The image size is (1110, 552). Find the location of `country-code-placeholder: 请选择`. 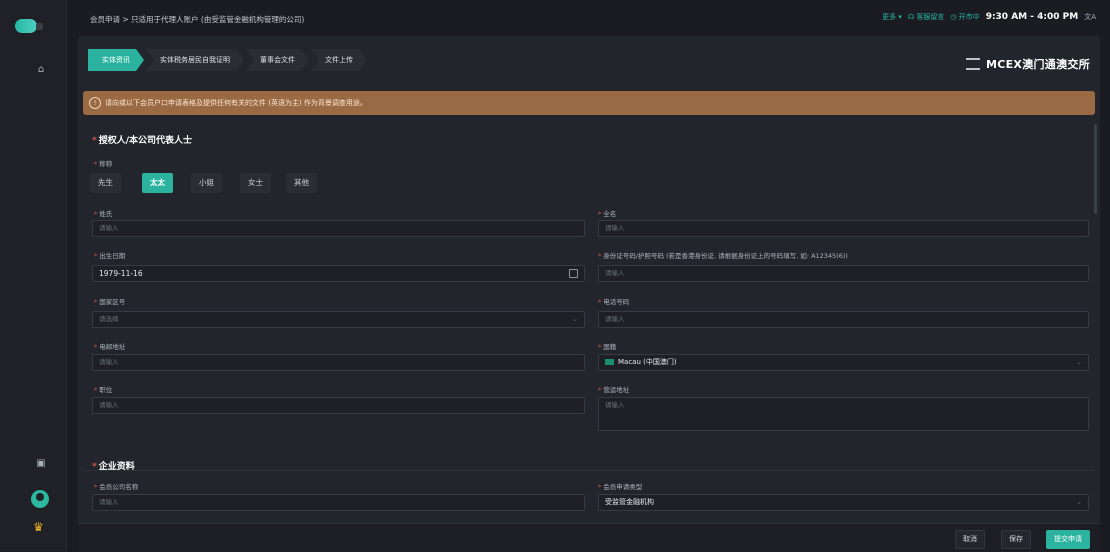

country-code-placeholder: 请选择 is located at coordinates (109, 319).